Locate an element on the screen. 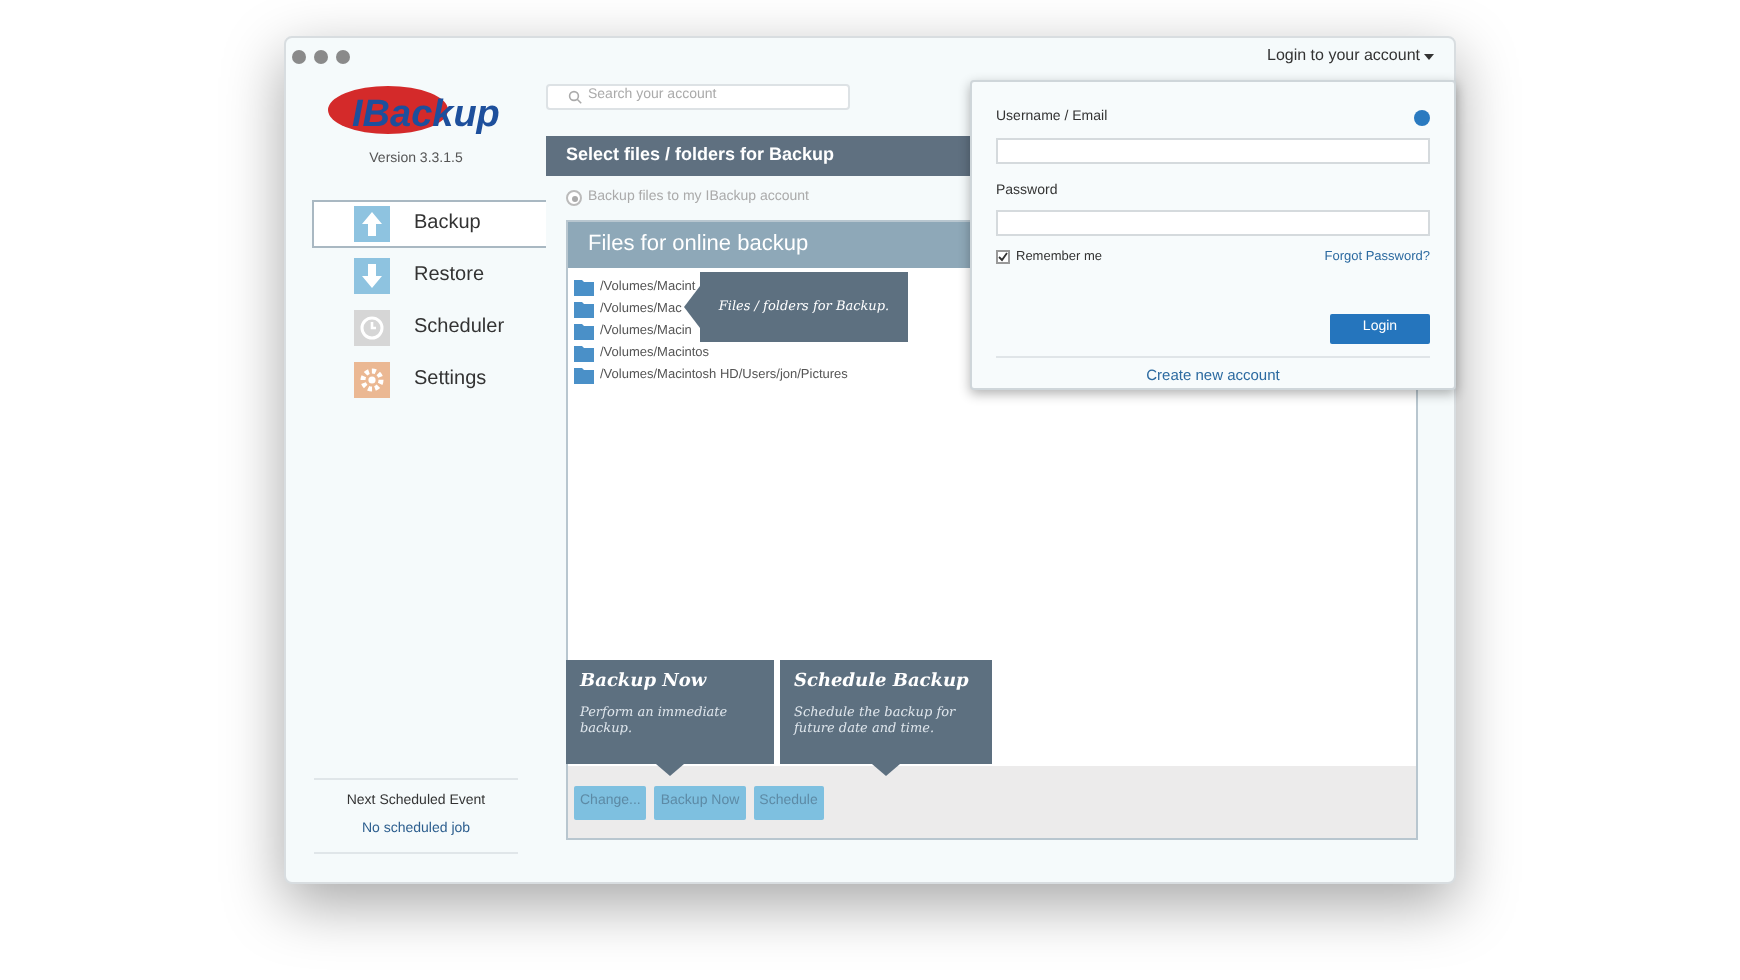  checkbox is located at coordinates (1003, 257).